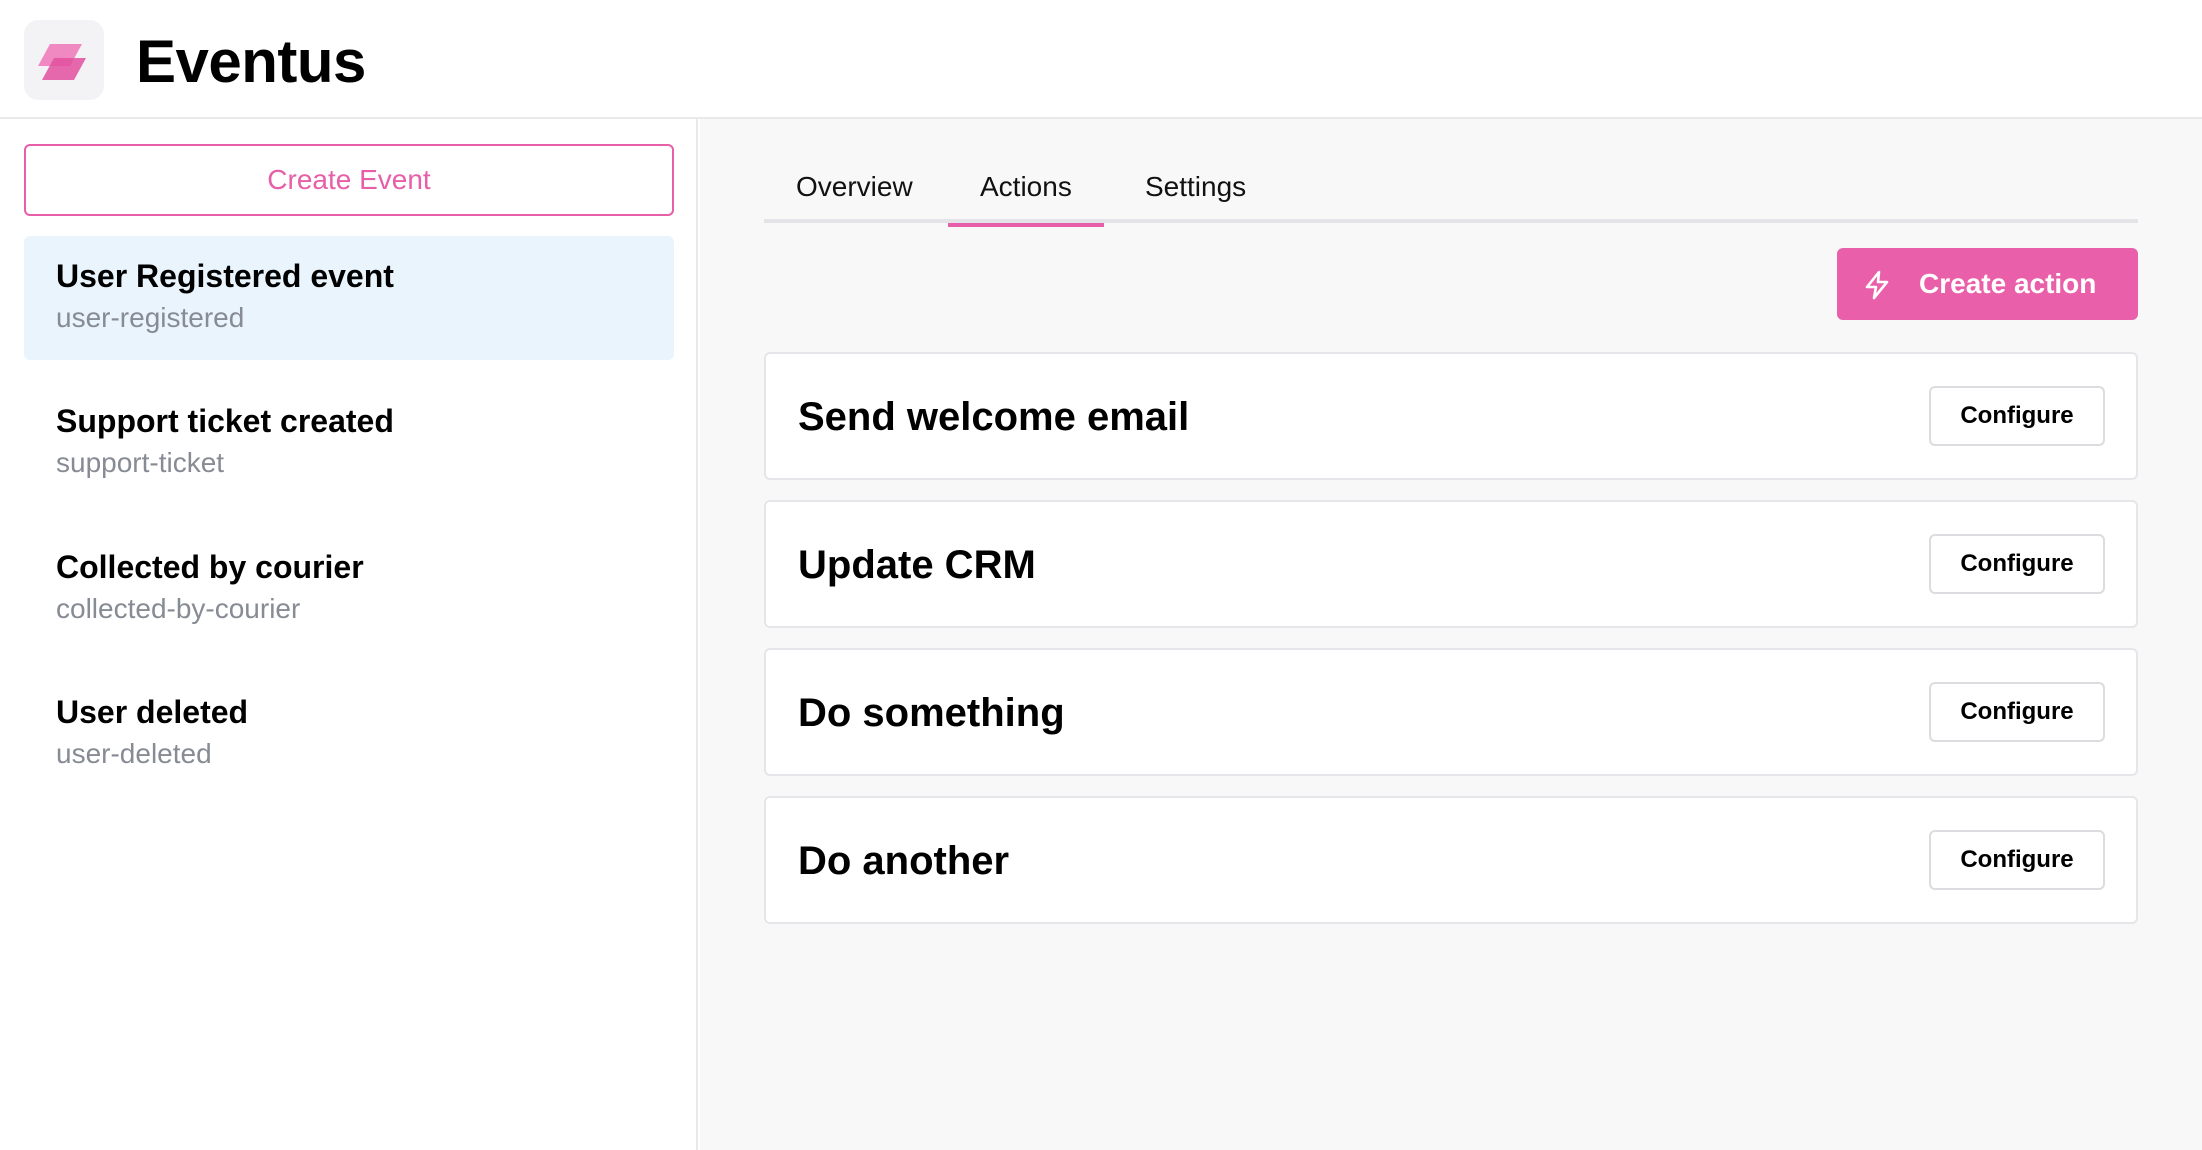  Describe the element at coordinates (64, 60) in the screenshot. I see `layers-logo-icon` at that location.